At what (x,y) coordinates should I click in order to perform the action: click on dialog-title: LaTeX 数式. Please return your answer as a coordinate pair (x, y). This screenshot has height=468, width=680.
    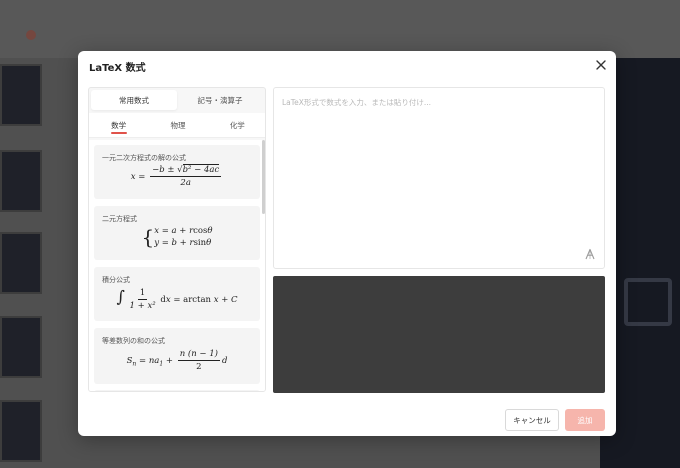
    Looking at the image, I should click on (117, 68).